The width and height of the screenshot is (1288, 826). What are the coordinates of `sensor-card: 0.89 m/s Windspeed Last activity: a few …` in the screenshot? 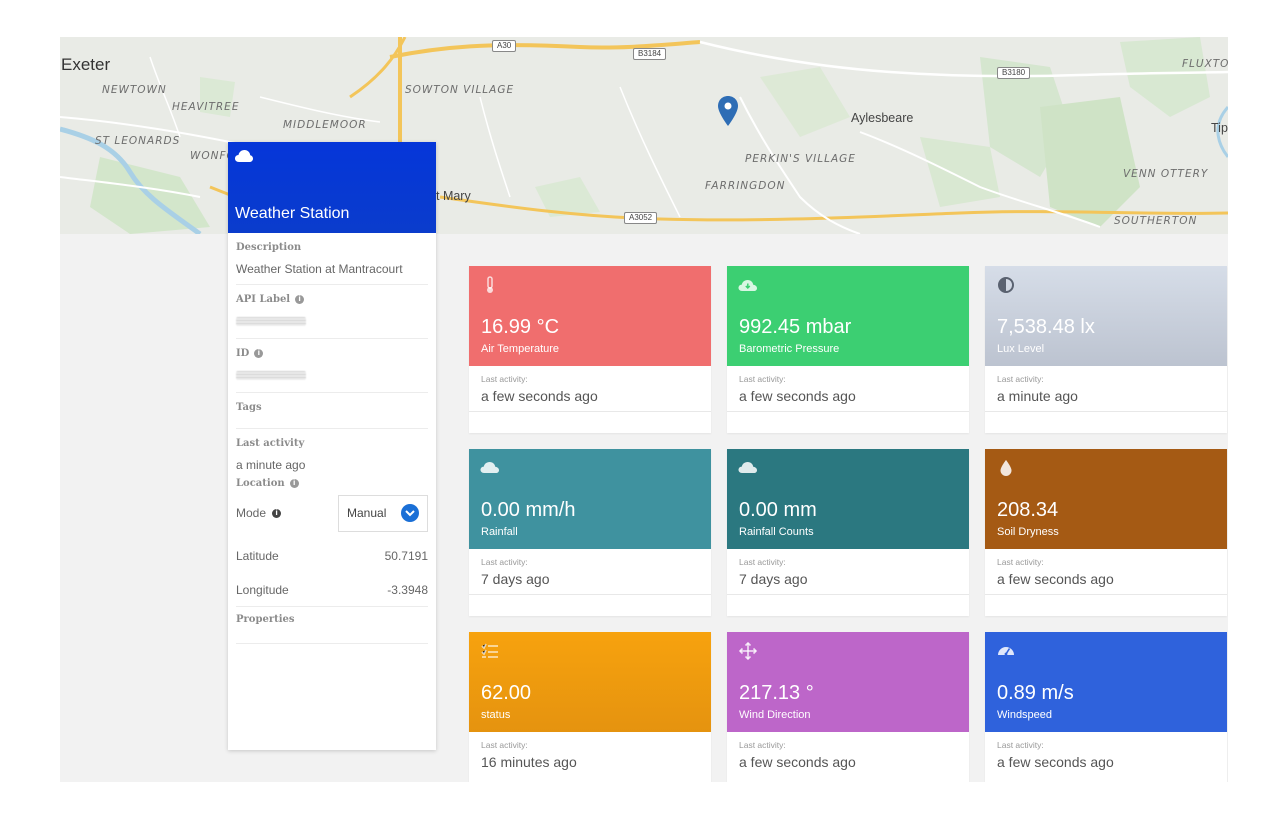 It's located at (1106, 707).